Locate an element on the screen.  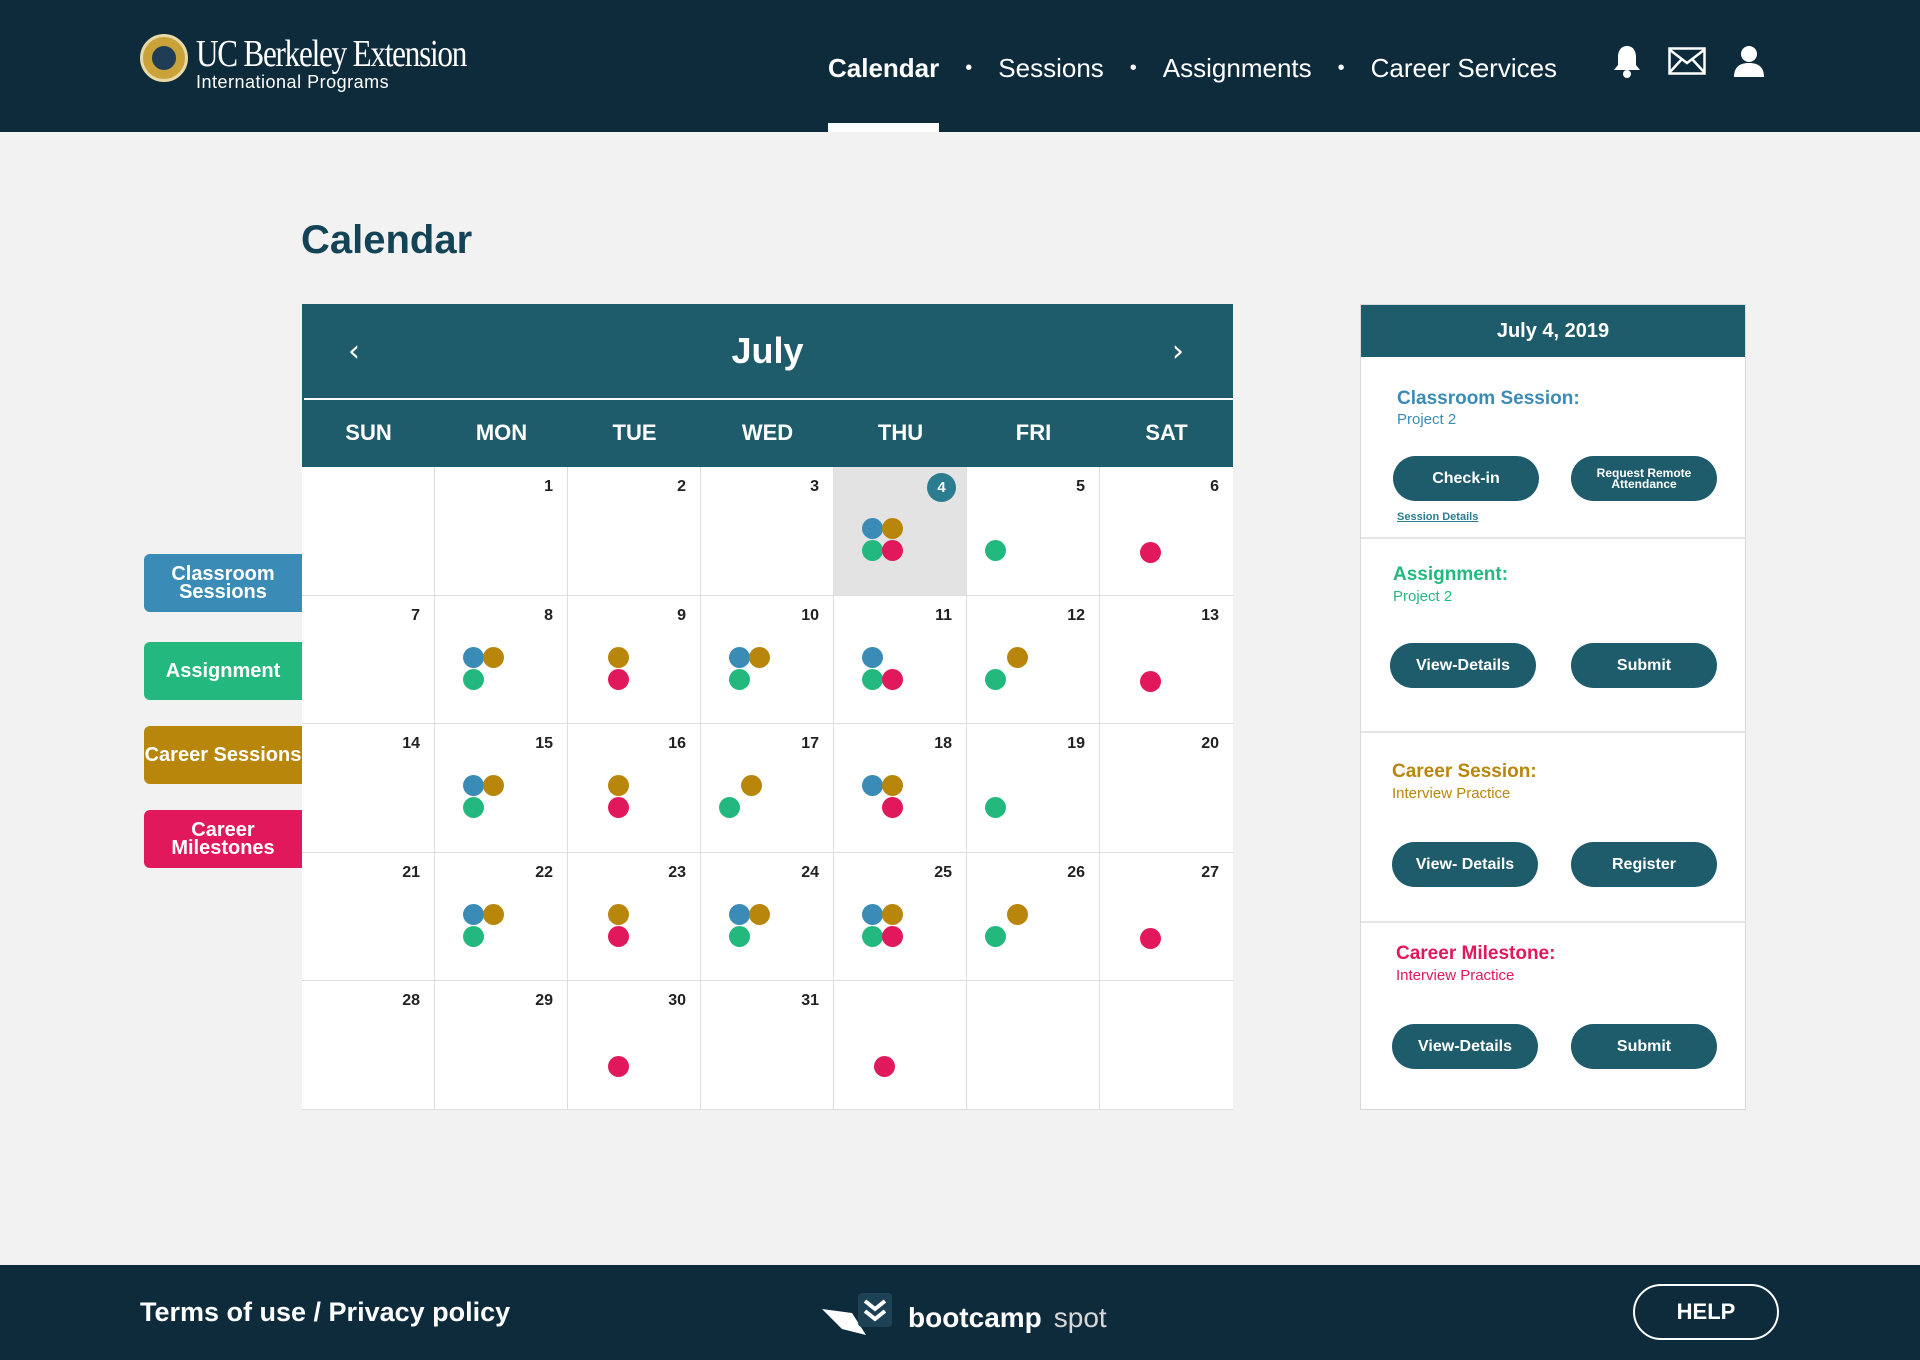
session-details-link: Session Details is located at coordinates (1437, 517).